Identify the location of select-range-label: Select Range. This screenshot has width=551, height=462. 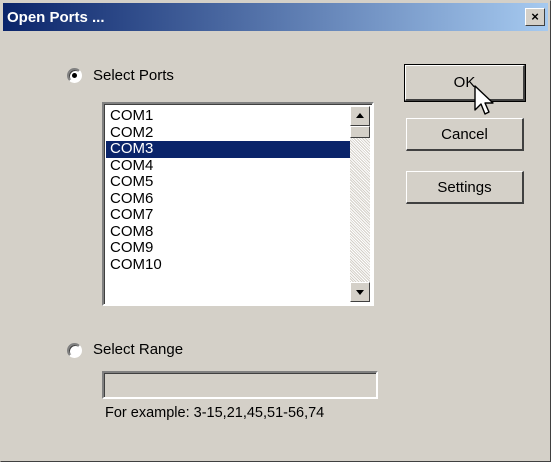
(138, 349).